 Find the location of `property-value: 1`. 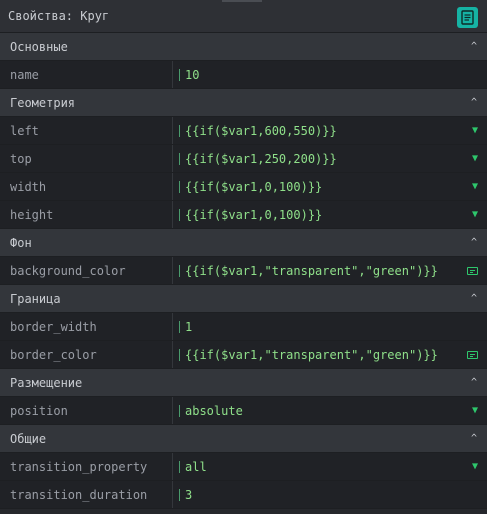

property-value: 1 is located at coordinates (189, 326).